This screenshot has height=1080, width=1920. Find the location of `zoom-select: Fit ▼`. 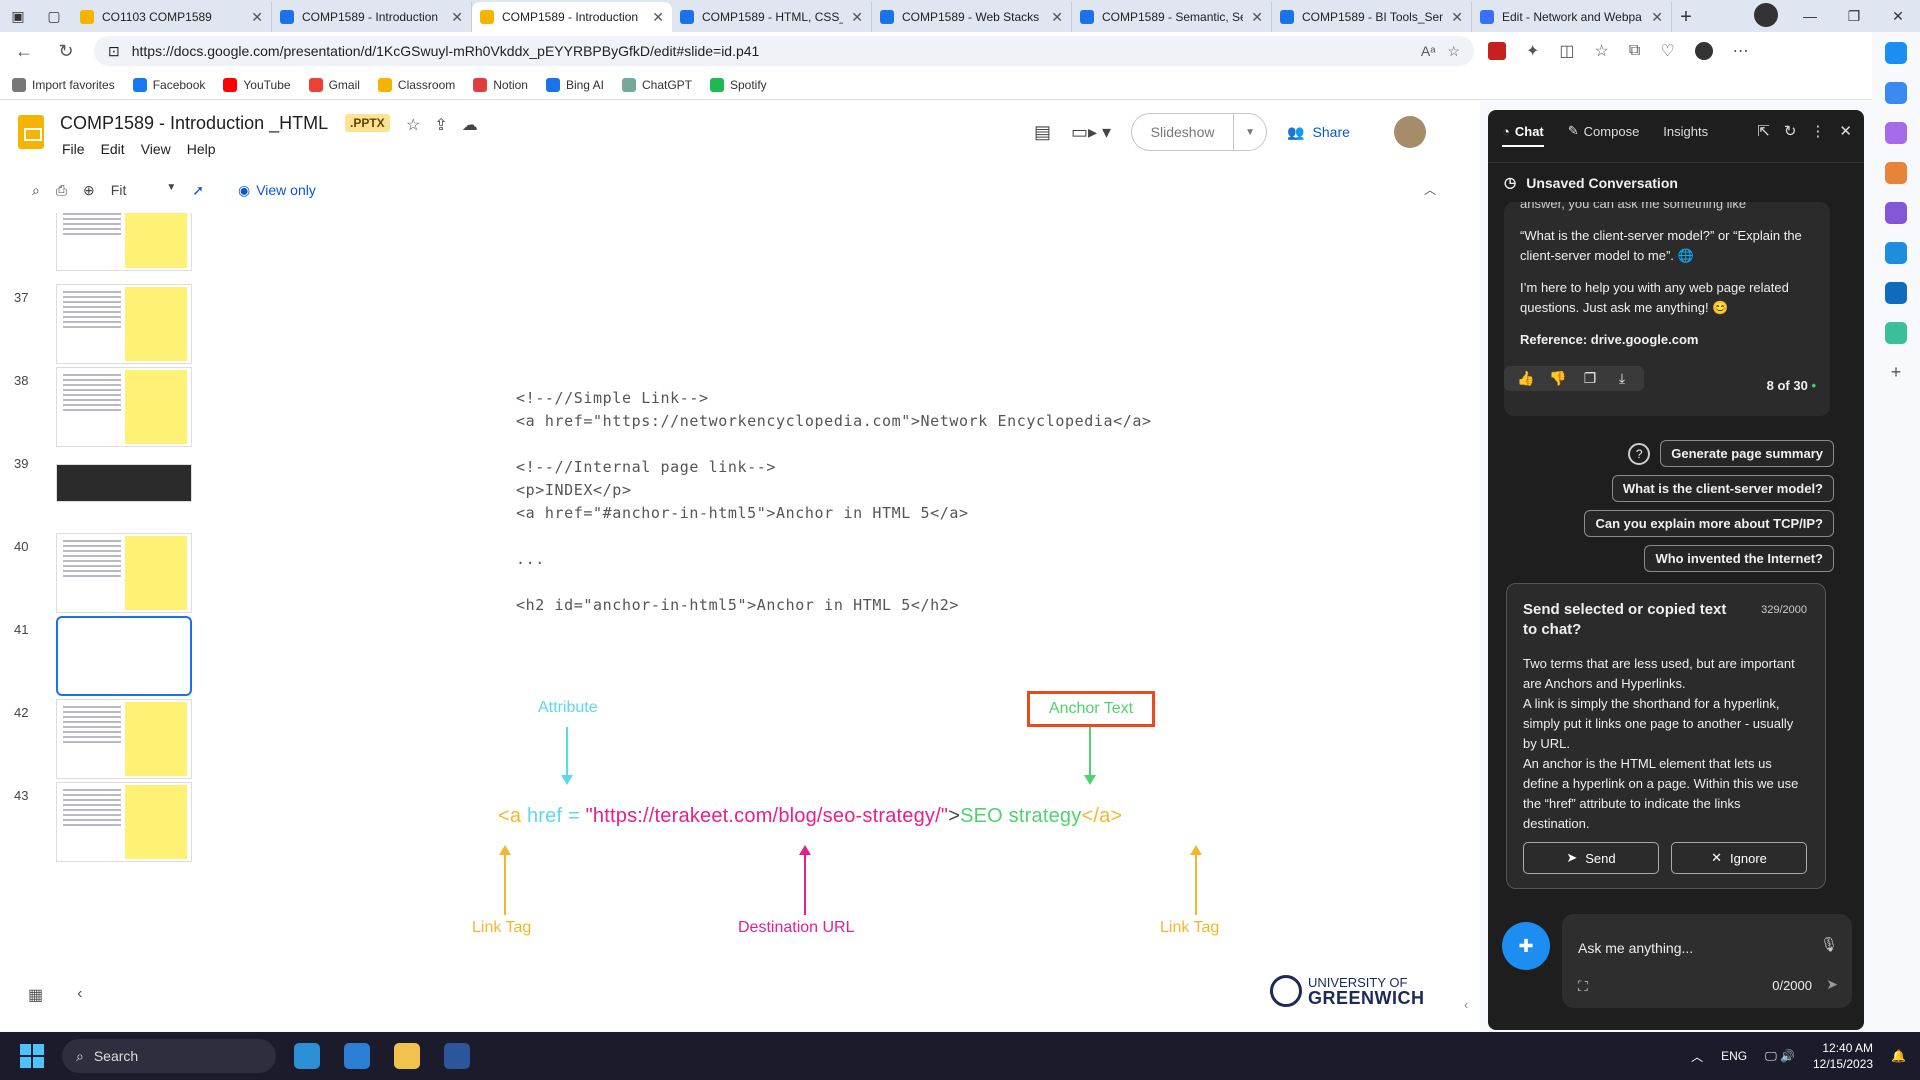

zoom-select: Fit ▼ is located at coordinates (143, 190).